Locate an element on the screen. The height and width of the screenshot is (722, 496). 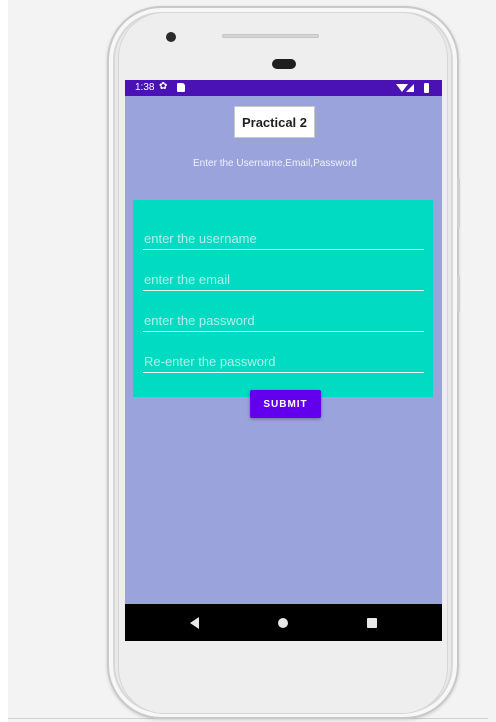
email-field is located at coordinates (283, 280).